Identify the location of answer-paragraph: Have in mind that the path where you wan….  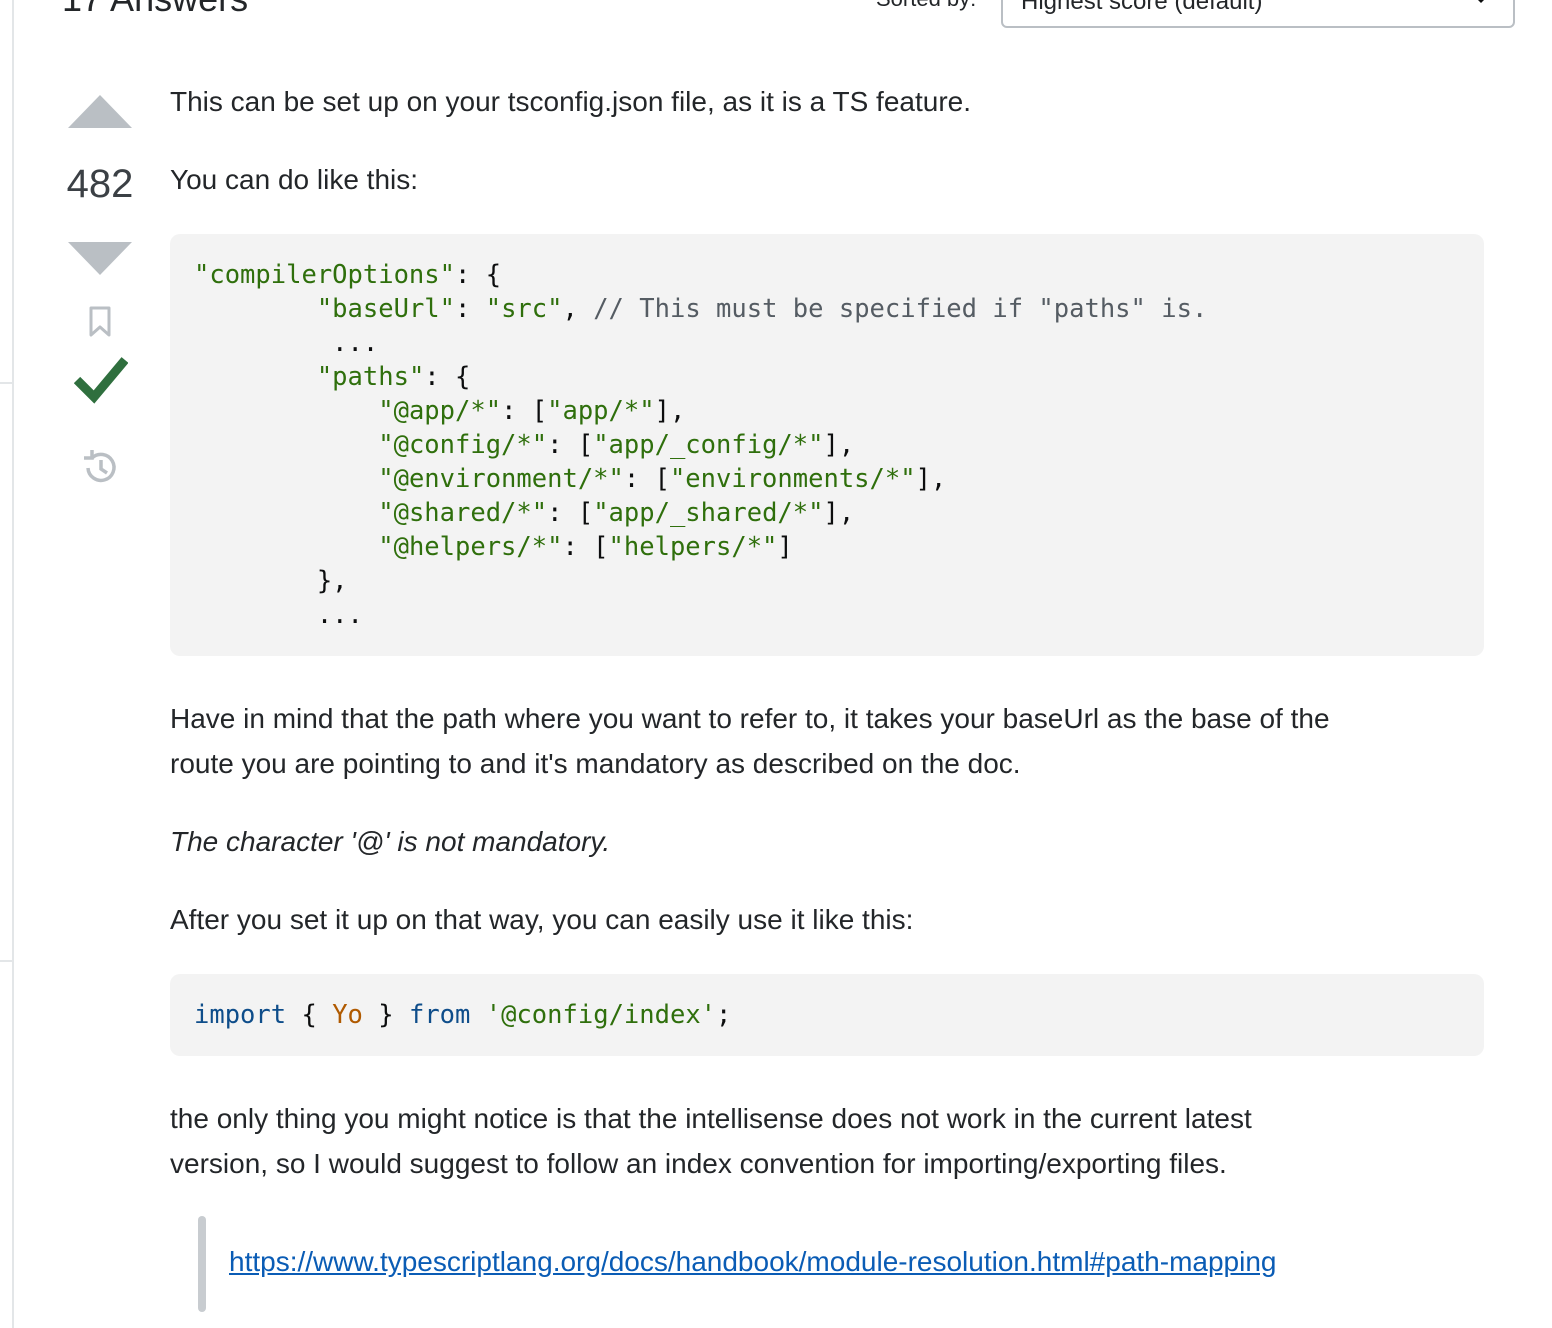
(750, 718).